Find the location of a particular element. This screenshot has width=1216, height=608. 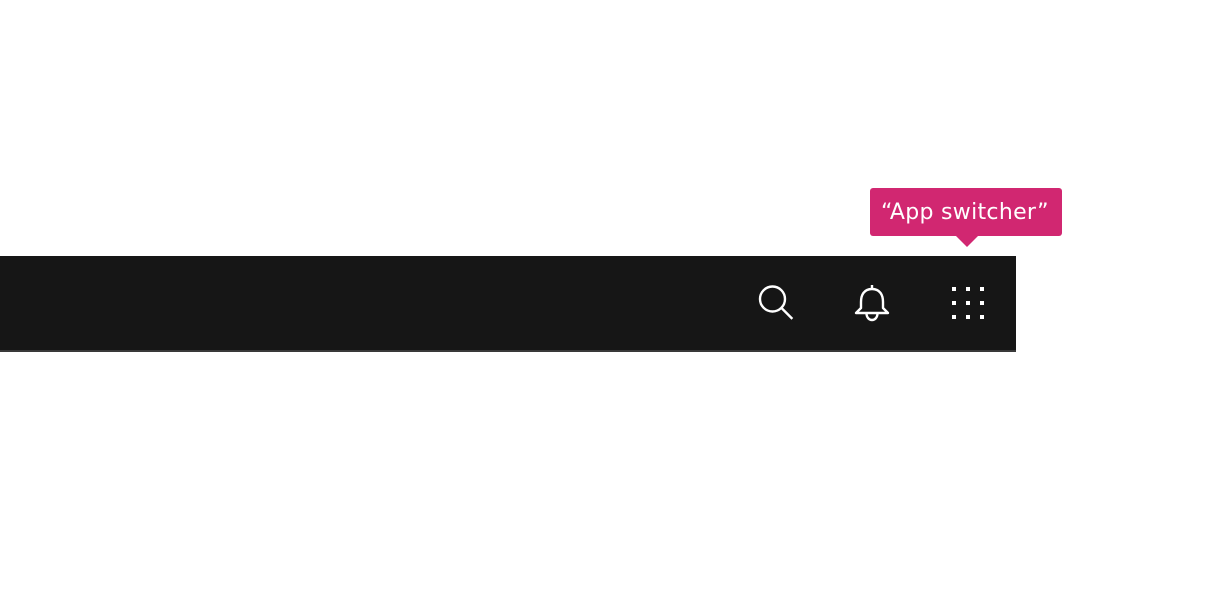

notification-bell-icon is located at coordinates (872, 303).